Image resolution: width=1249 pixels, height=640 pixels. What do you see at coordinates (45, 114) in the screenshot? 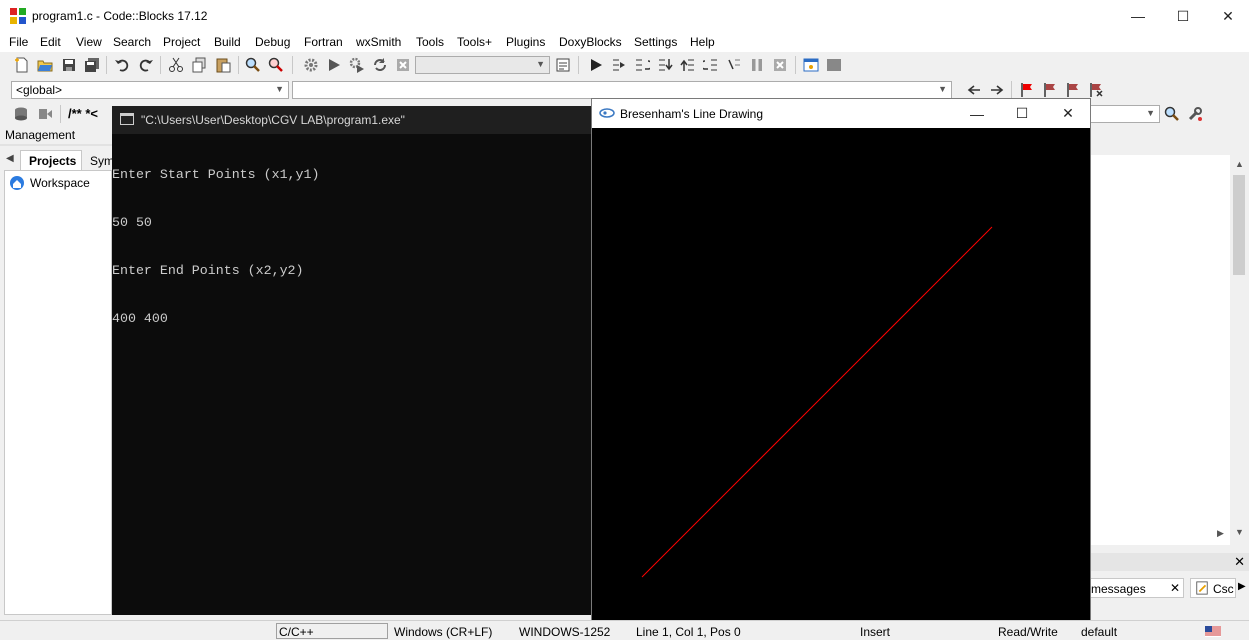
I see `extract-docs-icon` at bounding box center [45, 114].